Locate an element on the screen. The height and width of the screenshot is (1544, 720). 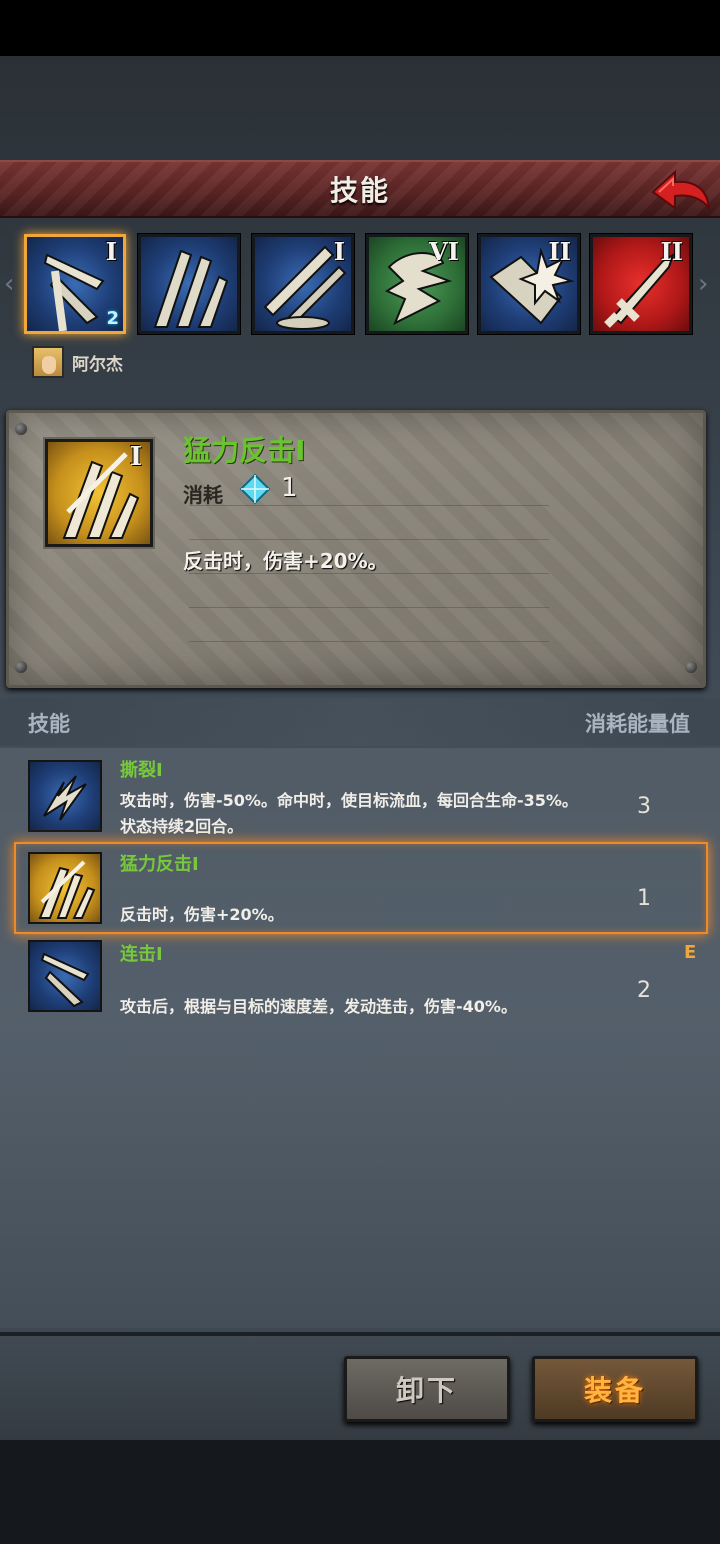
detail-cost-value: 1 is located at coordinates (289, 488).